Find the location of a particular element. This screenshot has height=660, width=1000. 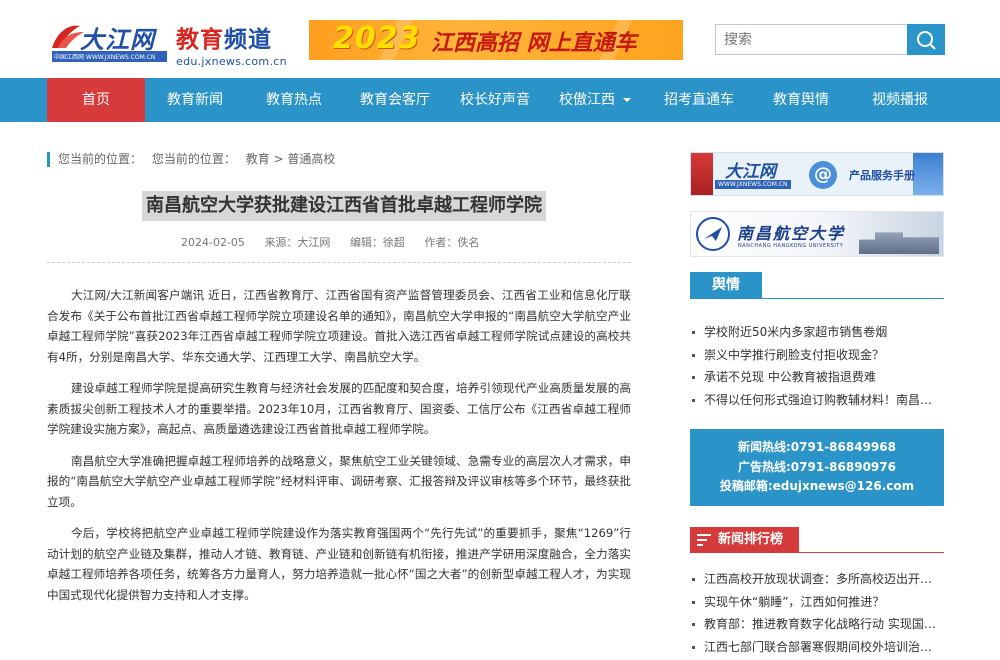

list-item: 学校附近50米内多家超市销售卷烟 is located at coordinates (817, 332).